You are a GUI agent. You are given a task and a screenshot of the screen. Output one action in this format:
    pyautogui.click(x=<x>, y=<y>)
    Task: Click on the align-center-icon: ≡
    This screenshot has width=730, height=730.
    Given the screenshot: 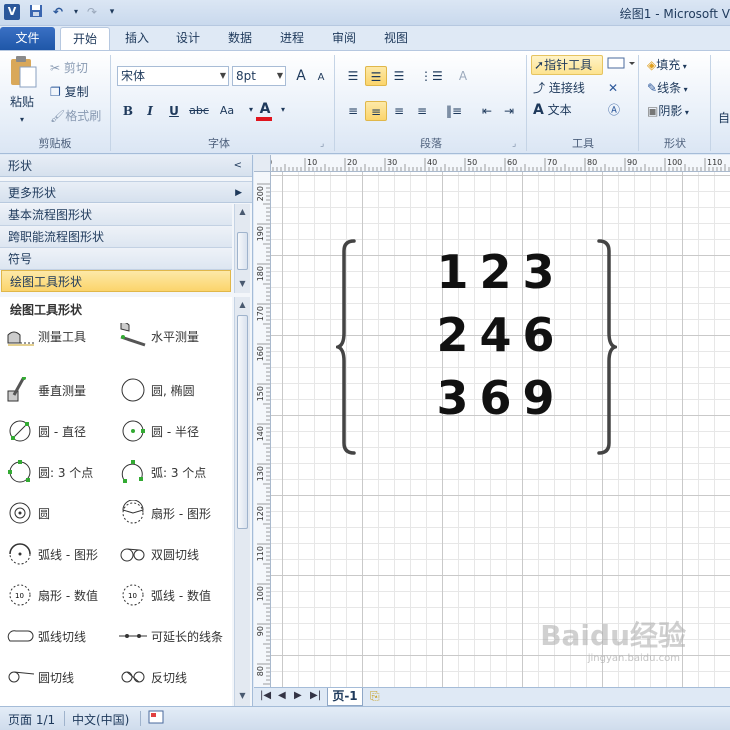 What is the action you would take?
    pyautogui.click(x=376, y=111)
    